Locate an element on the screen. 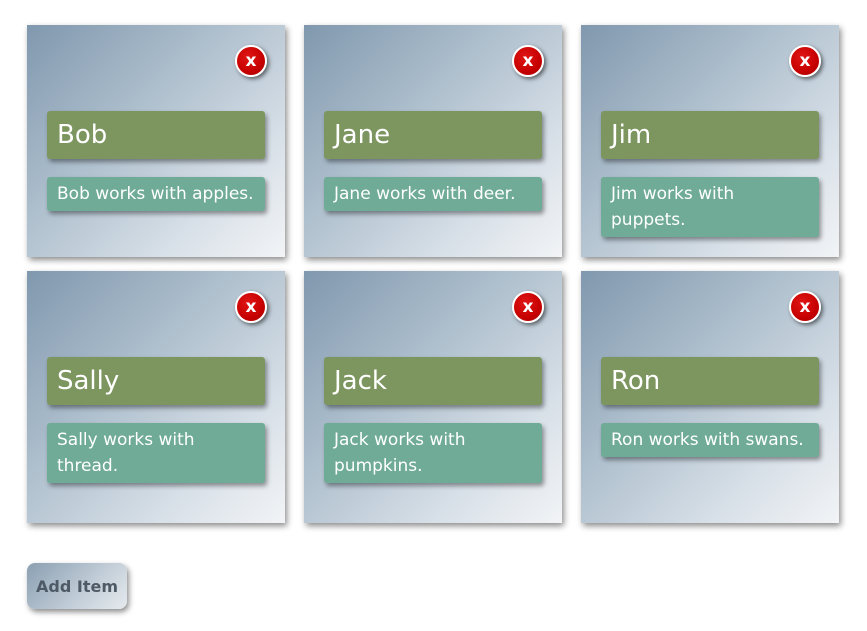 The height and width of the screenshot is (631, 867). card-item: x Sally Sally works with thread. is located at coordinates (156, 397).